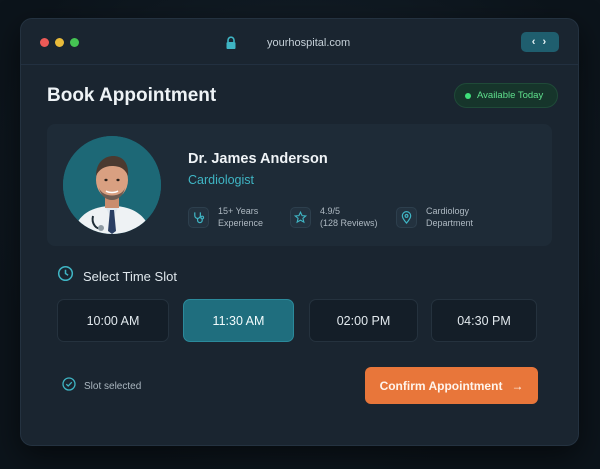 The width and height of the screenshot is (600, 469). Describe the element at coordinates (517, 385) in the screenshot. I see `arrow-right-icon: →` at that location.